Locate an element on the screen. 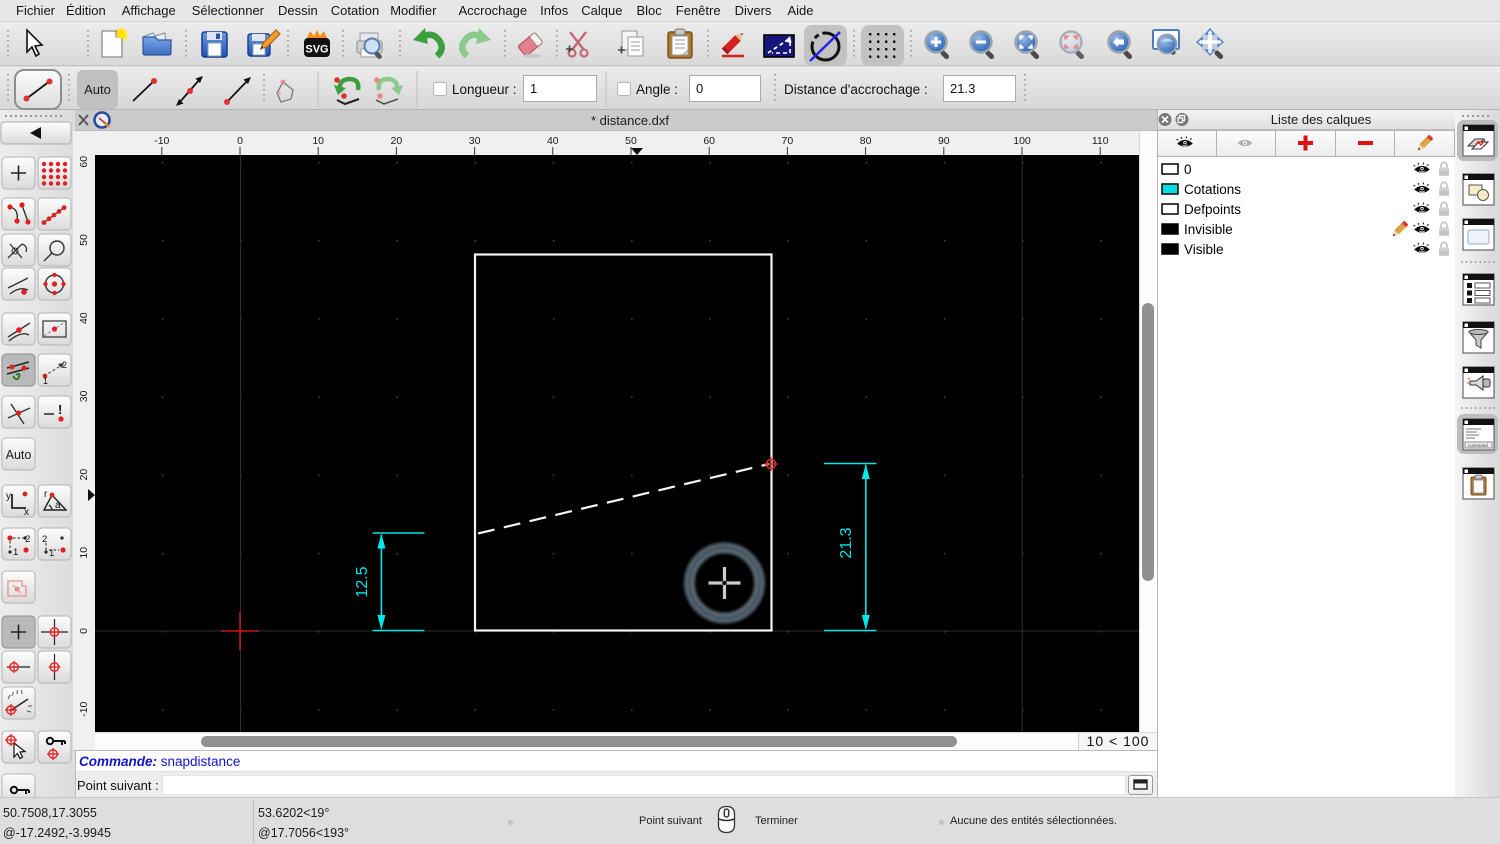 The image size is (1500, 844). svg-text: Invisible is located at coordinates (1208, 229).